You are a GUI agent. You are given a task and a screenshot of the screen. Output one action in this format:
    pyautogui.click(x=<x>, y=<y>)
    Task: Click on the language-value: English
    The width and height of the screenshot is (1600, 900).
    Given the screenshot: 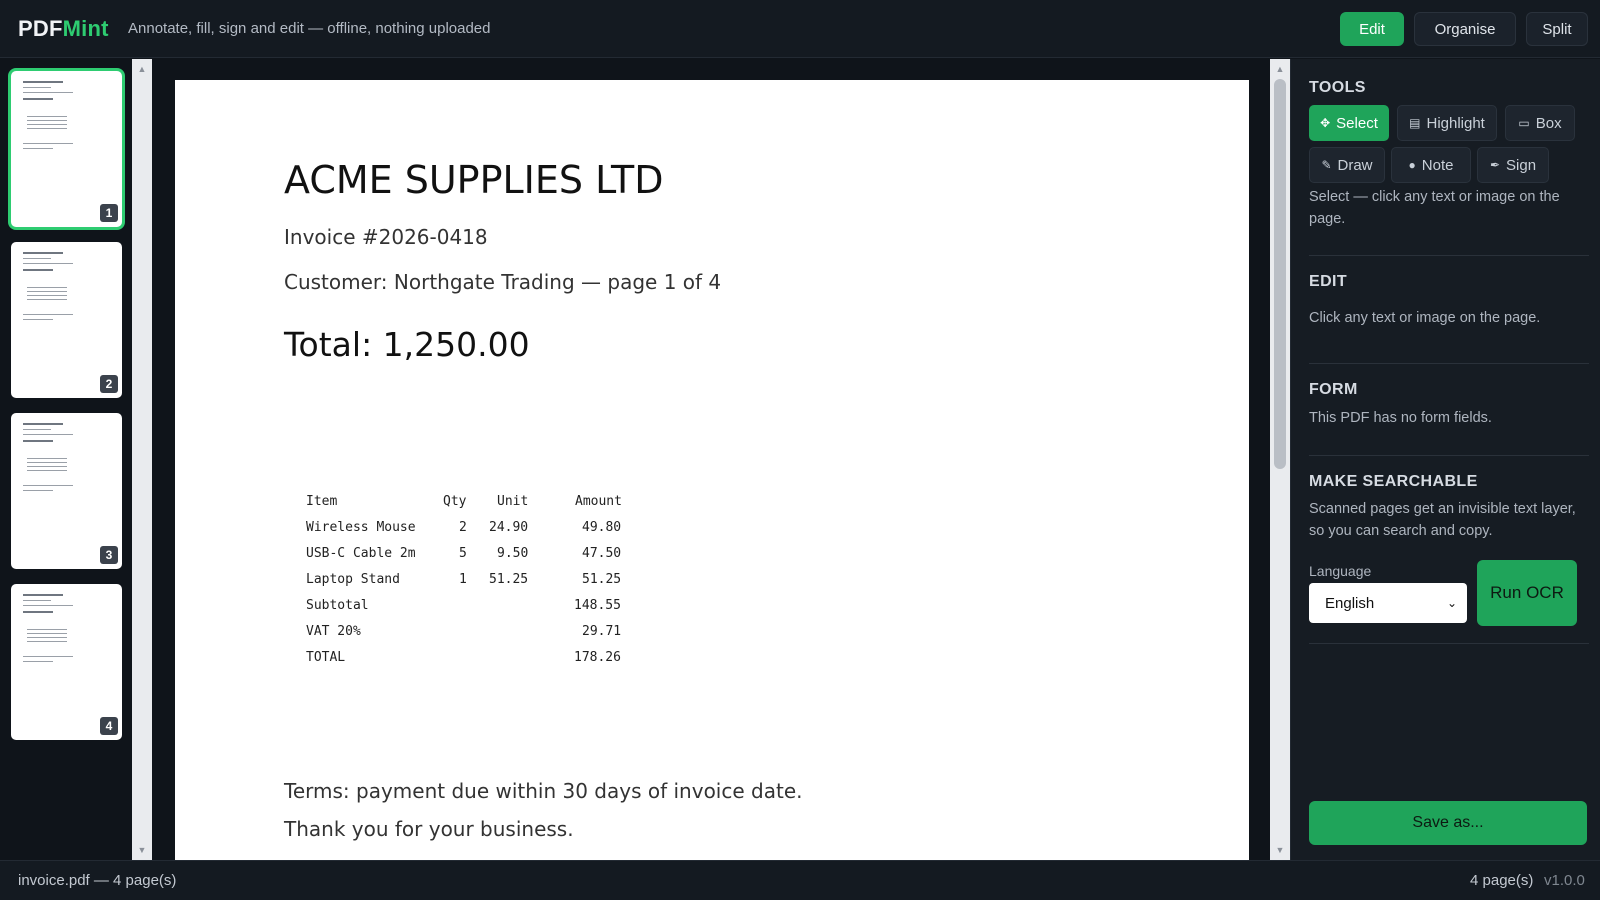 What is the action you would take?
    pyautogui.click(x=1350, y=603)
    